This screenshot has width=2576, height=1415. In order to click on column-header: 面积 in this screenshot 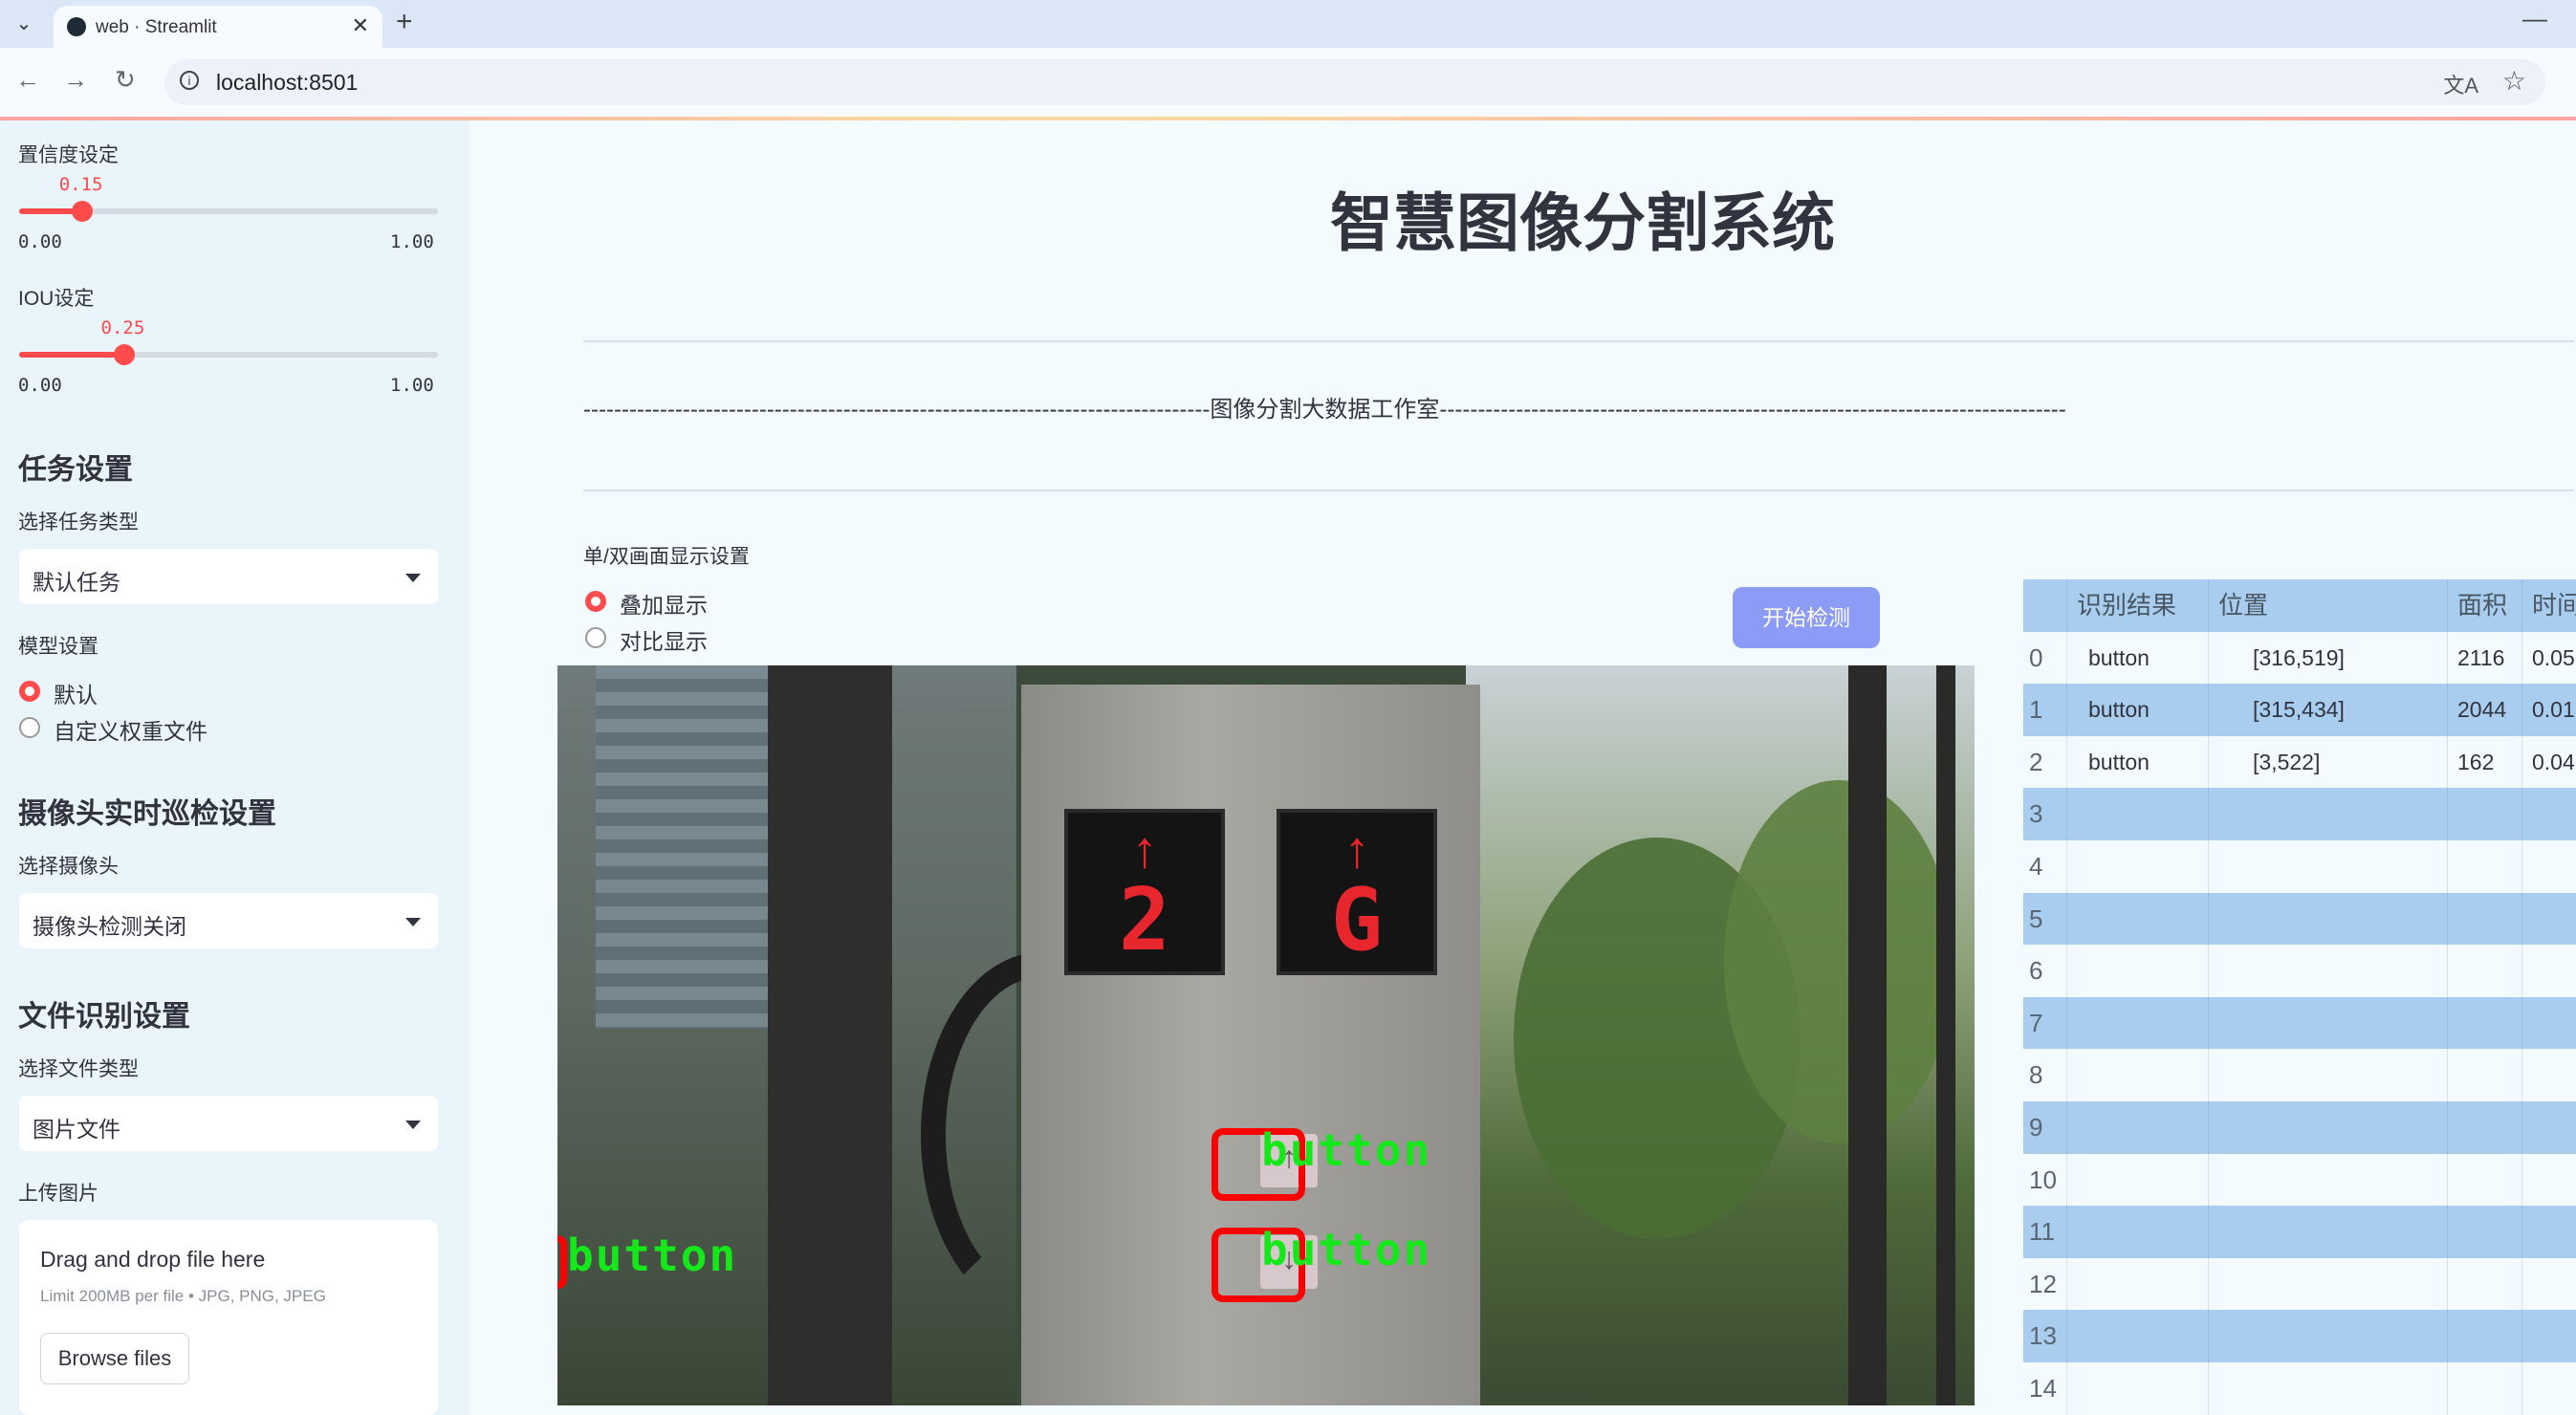, I will do `click(2486, 605)`.